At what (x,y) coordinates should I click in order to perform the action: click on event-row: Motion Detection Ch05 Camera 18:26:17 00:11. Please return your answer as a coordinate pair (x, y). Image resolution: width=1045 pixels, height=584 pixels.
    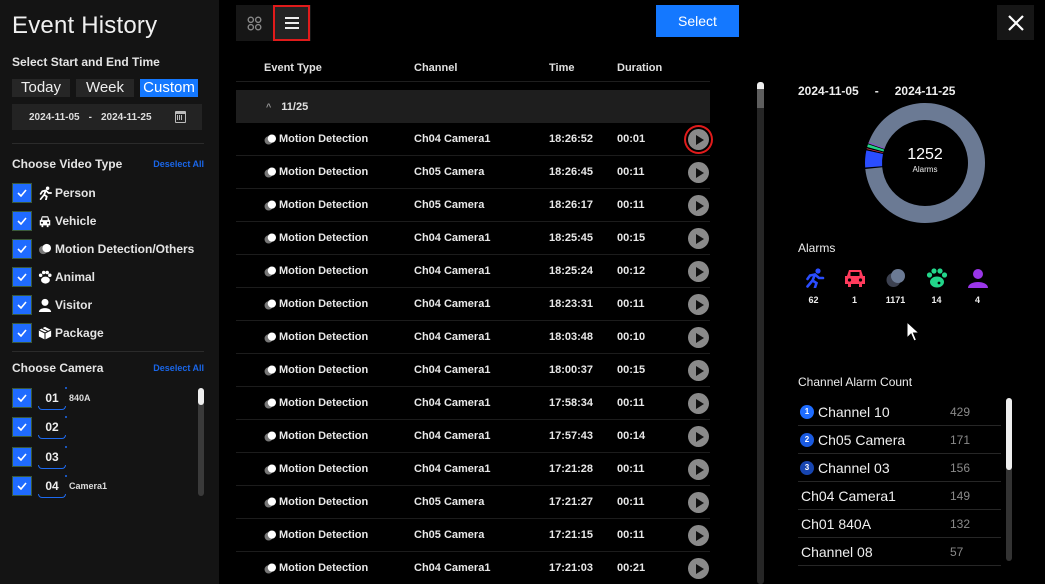
    Looking at the image, I should click on (473, 205).